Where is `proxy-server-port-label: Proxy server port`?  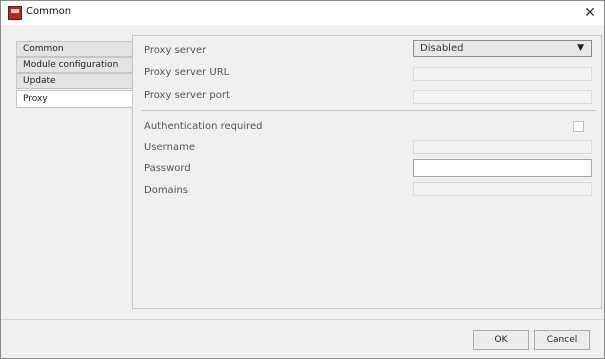
proxy-server-port-label: Proxy server port is located at coordinates (187, 95).